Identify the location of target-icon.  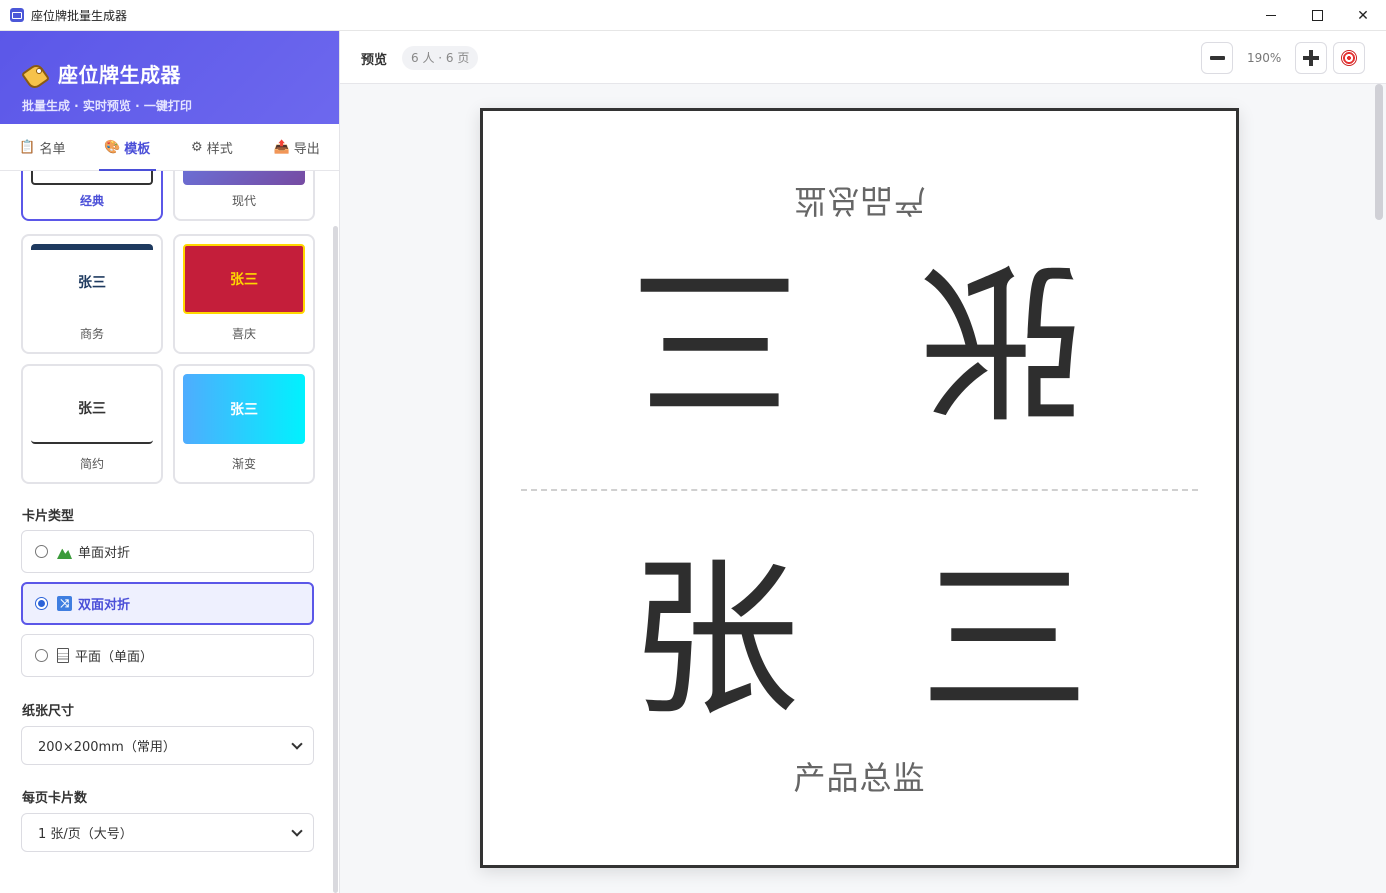
(1349, 58).